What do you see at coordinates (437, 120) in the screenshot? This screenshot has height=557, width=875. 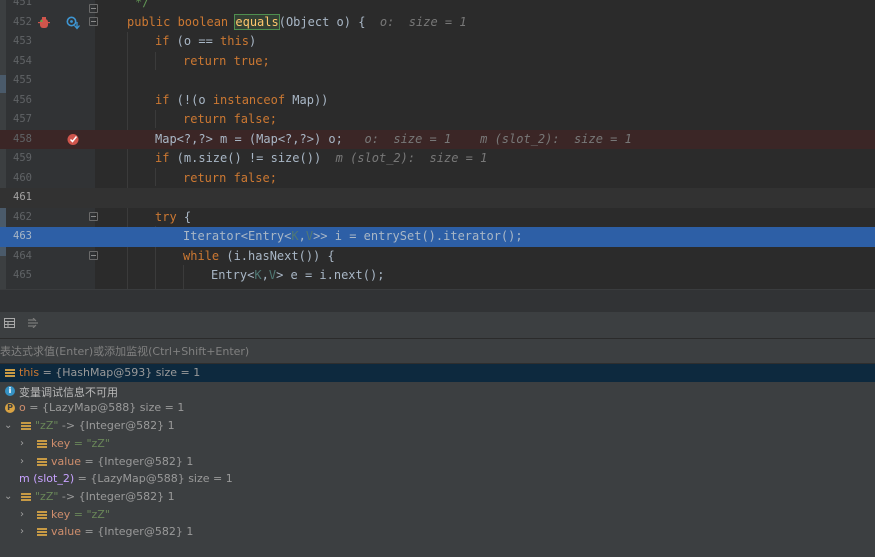 I see `code-line: 457 return false;` at bounding box center [437, 120].